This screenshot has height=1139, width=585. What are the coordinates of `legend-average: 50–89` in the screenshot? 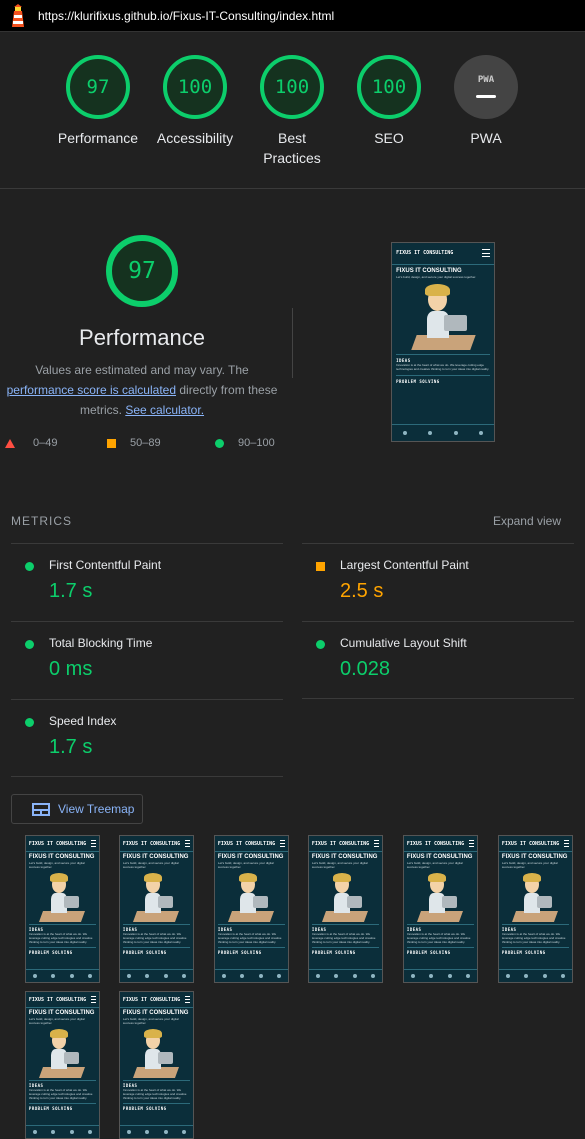 It's located at (134, 443).